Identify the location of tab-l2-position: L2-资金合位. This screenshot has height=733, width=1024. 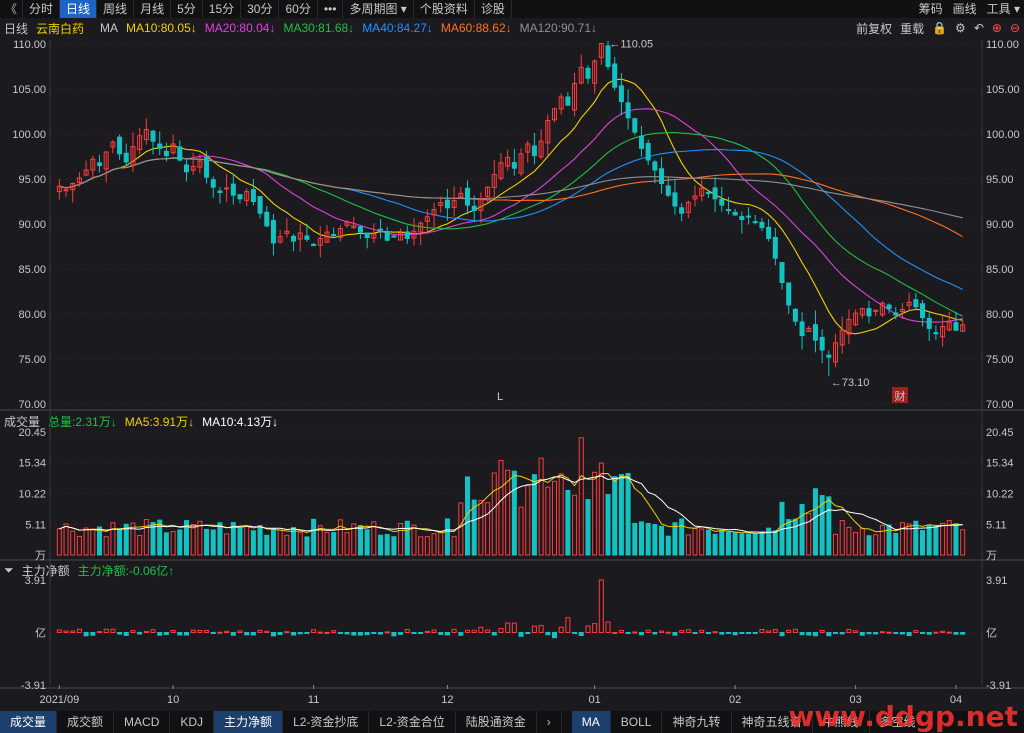
(412, 722).